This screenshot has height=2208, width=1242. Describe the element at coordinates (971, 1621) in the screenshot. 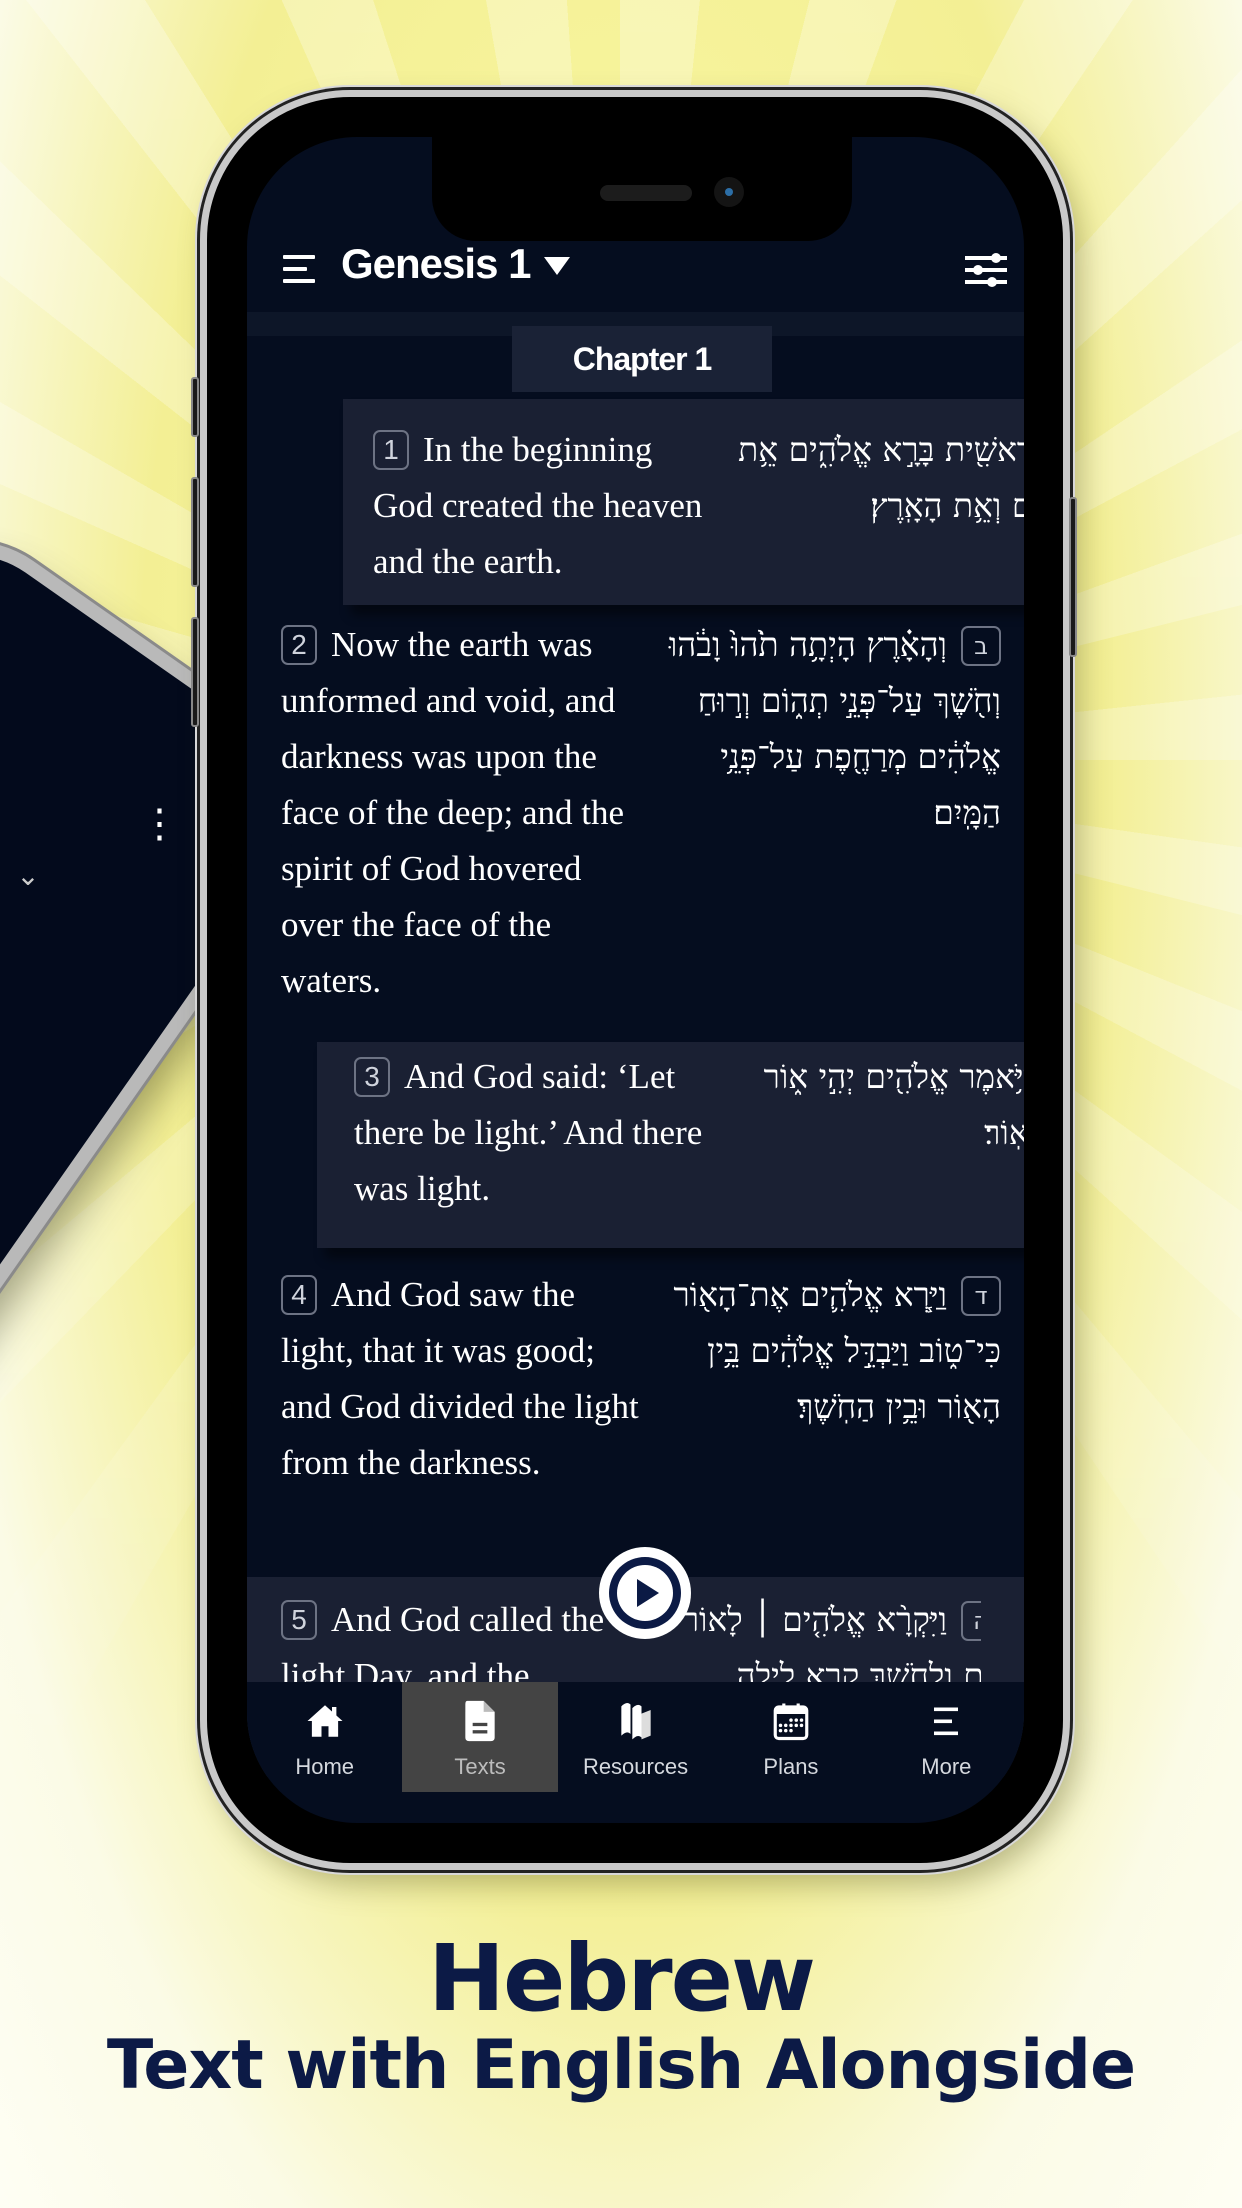

I see `hebrew-verse-number: ה` at that location.